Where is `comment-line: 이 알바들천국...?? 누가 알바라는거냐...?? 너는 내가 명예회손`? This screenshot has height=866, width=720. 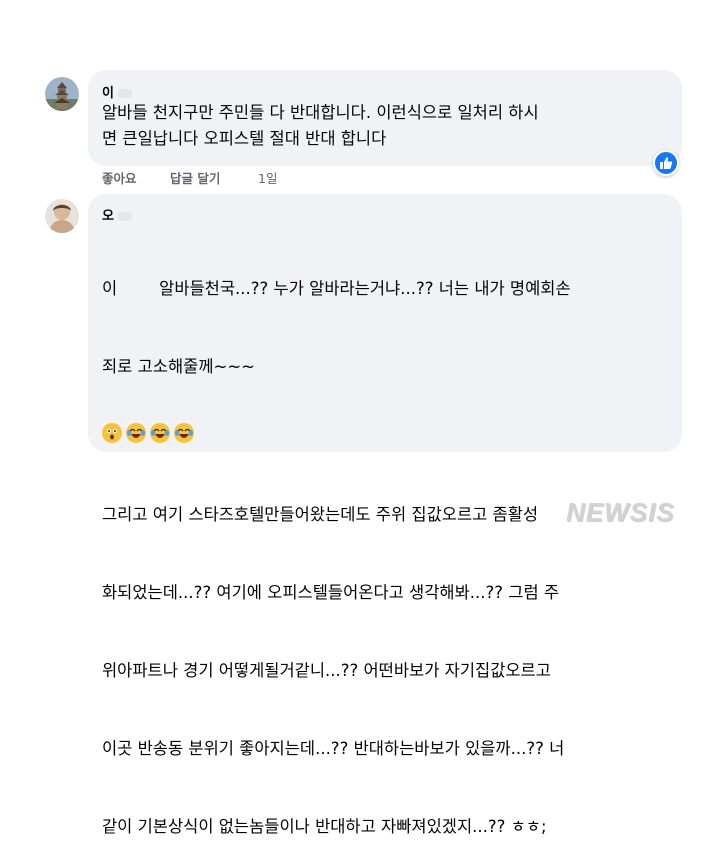 comment-line: 이 알바들천국...?? 누가 알바라는거냐...?? 너는 내가 명예회손 is located at coordinates (336, 288).